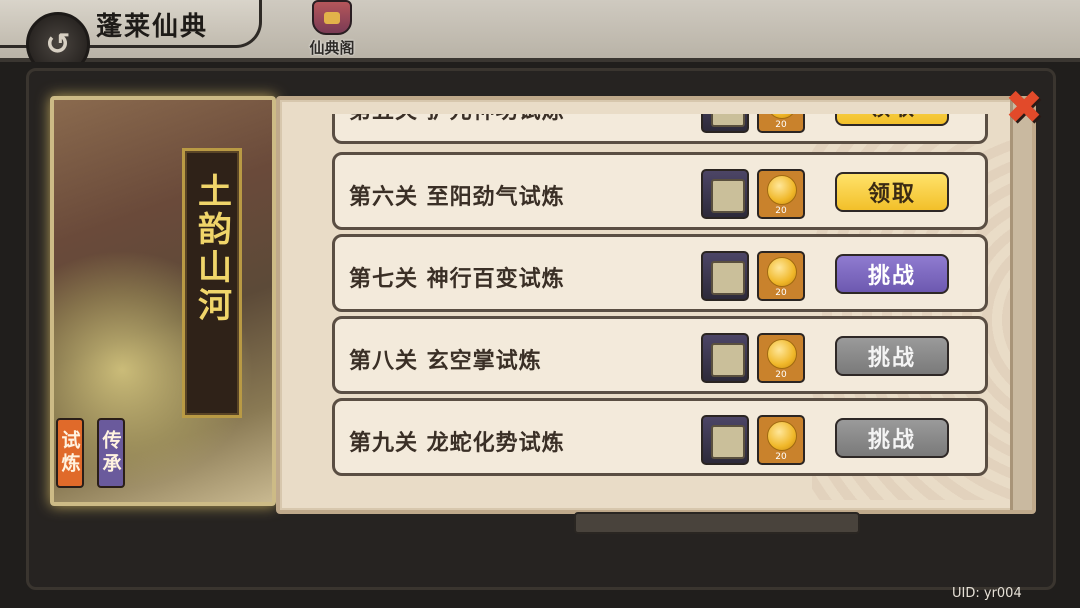 The width and height of the screenshot is (1080, 608). Describe the element at coordinates (717, 523) in the screenshot. I see `footer-bar` at that location.